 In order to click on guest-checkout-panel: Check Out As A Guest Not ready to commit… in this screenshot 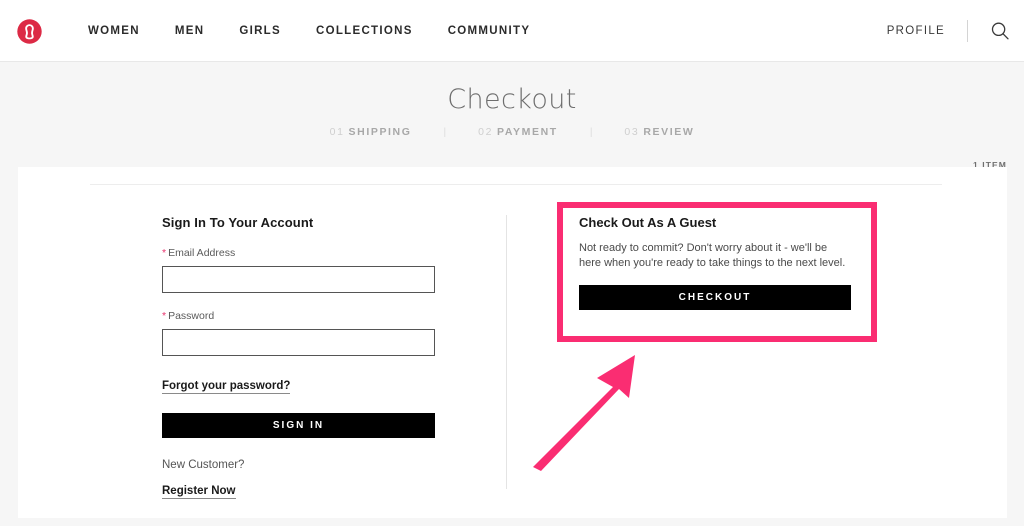, I will do `click(715, 262)`.